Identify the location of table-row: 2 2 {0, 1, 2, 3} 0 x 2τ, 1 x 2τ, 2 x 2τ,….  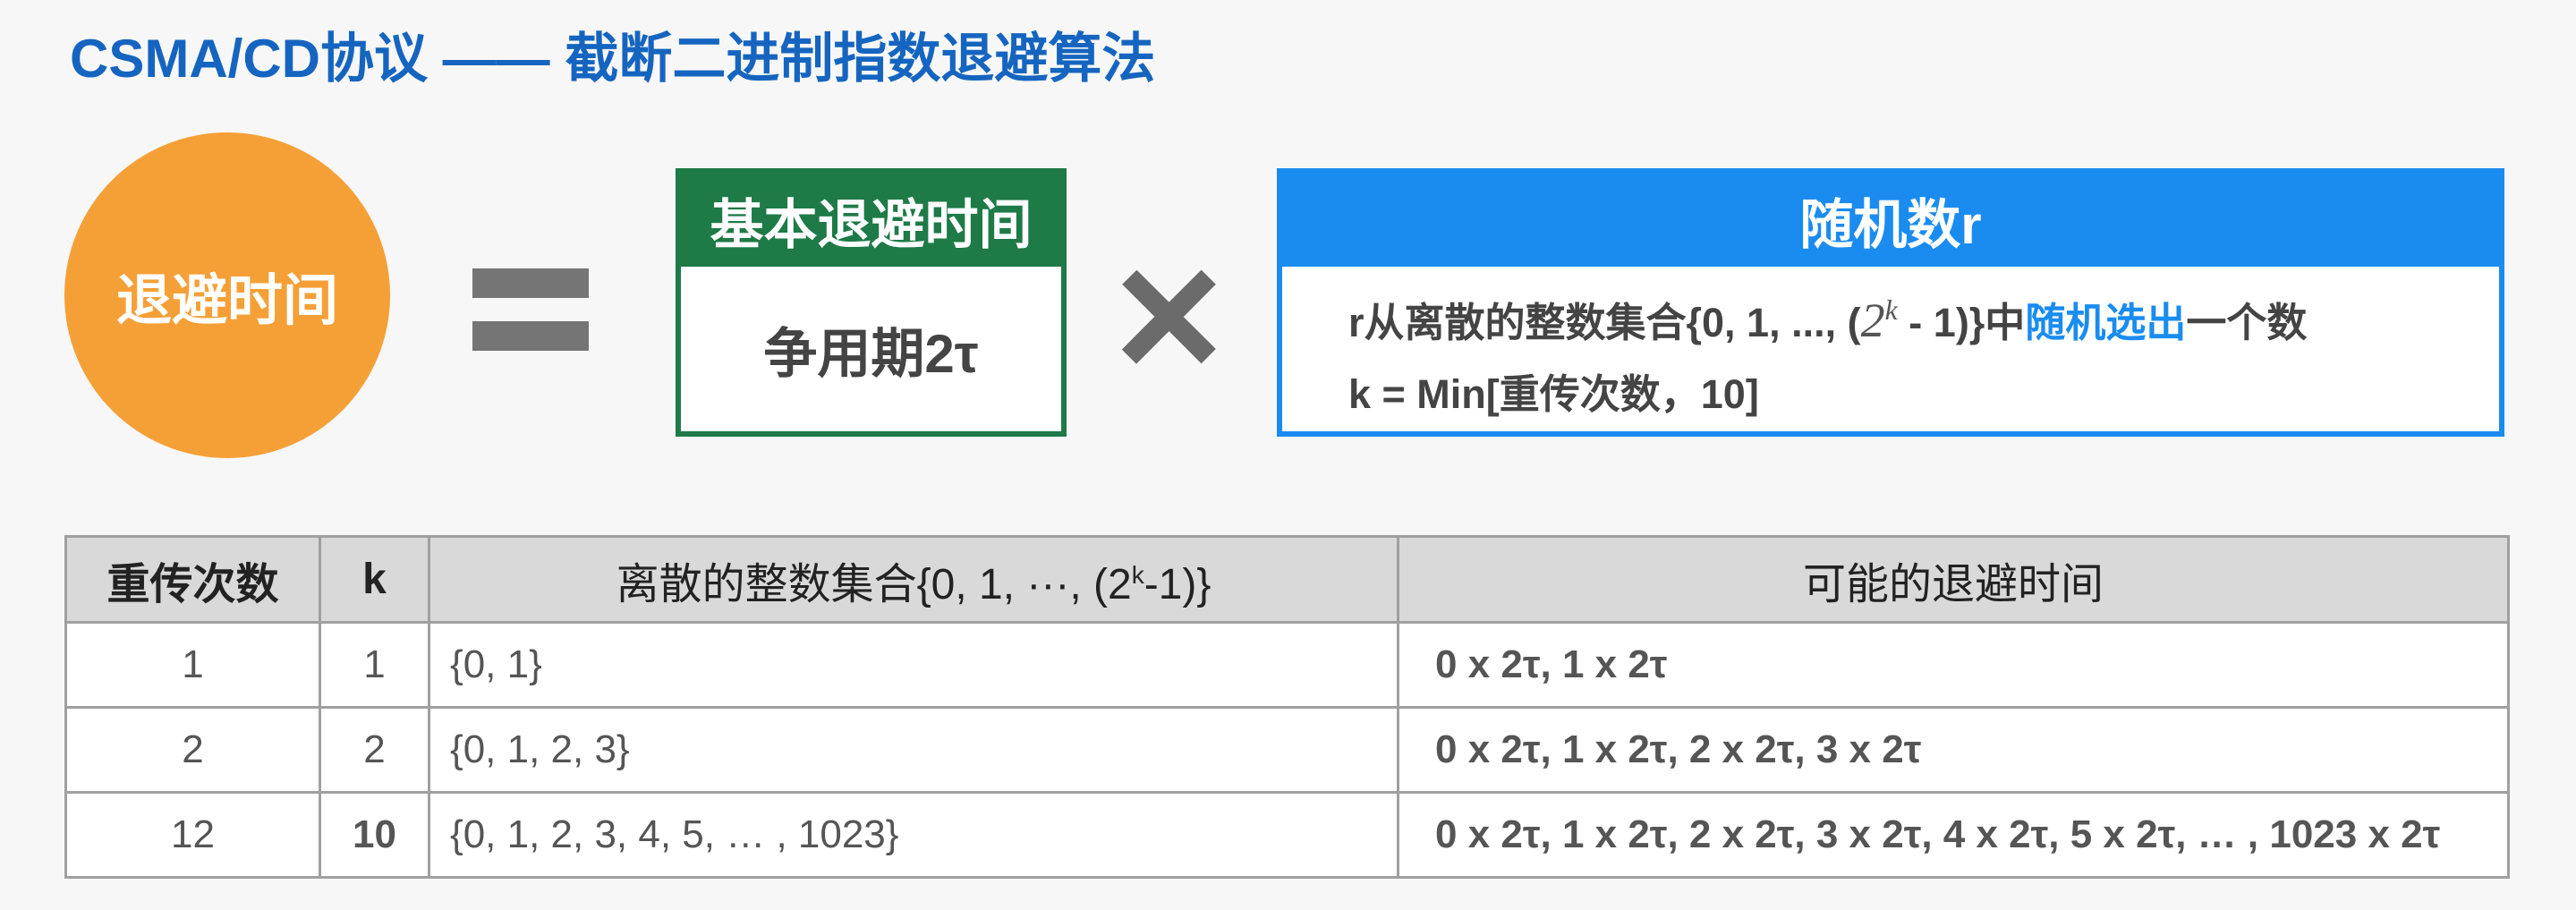
(1287, 750).